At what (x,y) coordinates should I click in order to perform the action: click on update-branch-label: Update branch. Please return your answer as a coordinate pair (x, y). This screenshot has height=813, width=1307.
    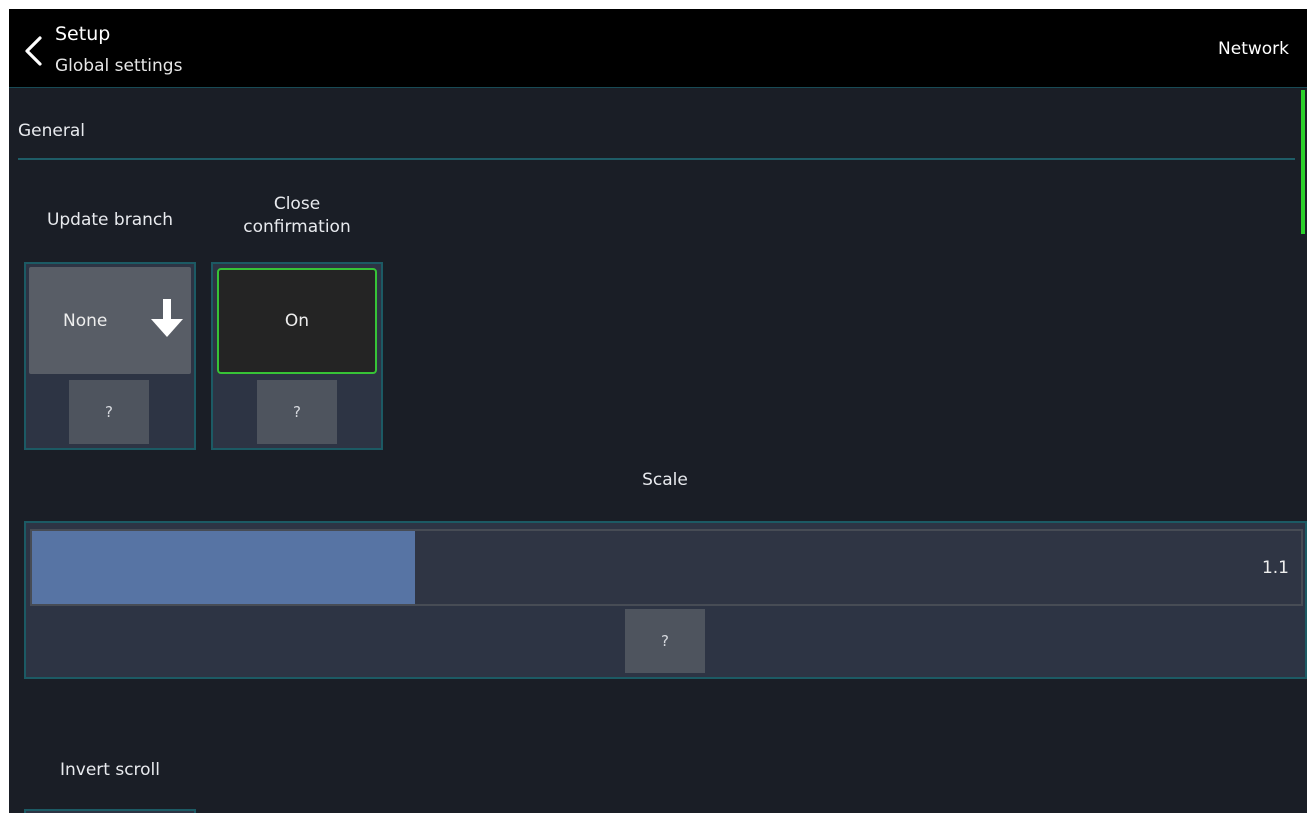
    Looking at the image, I should click on (110, 220).